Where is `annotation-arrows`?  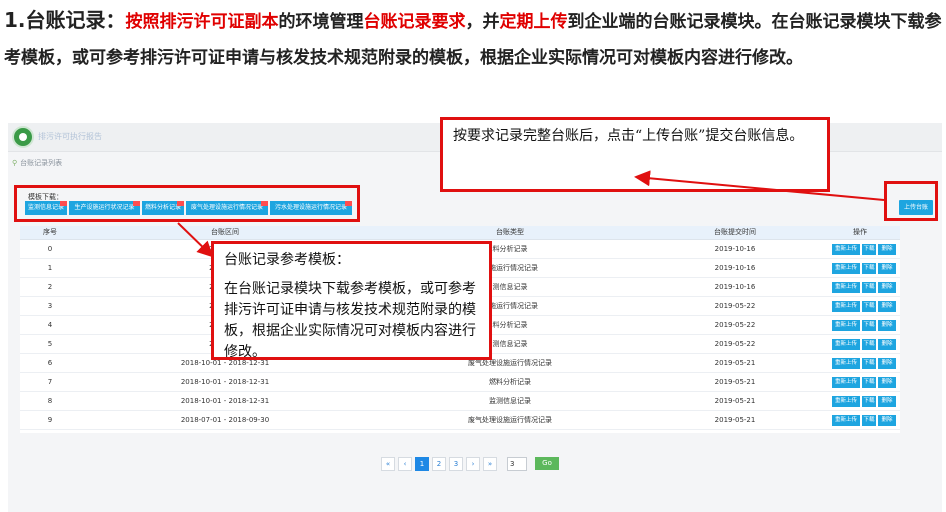 annotation-arrows is located at coordinates (531, 214).